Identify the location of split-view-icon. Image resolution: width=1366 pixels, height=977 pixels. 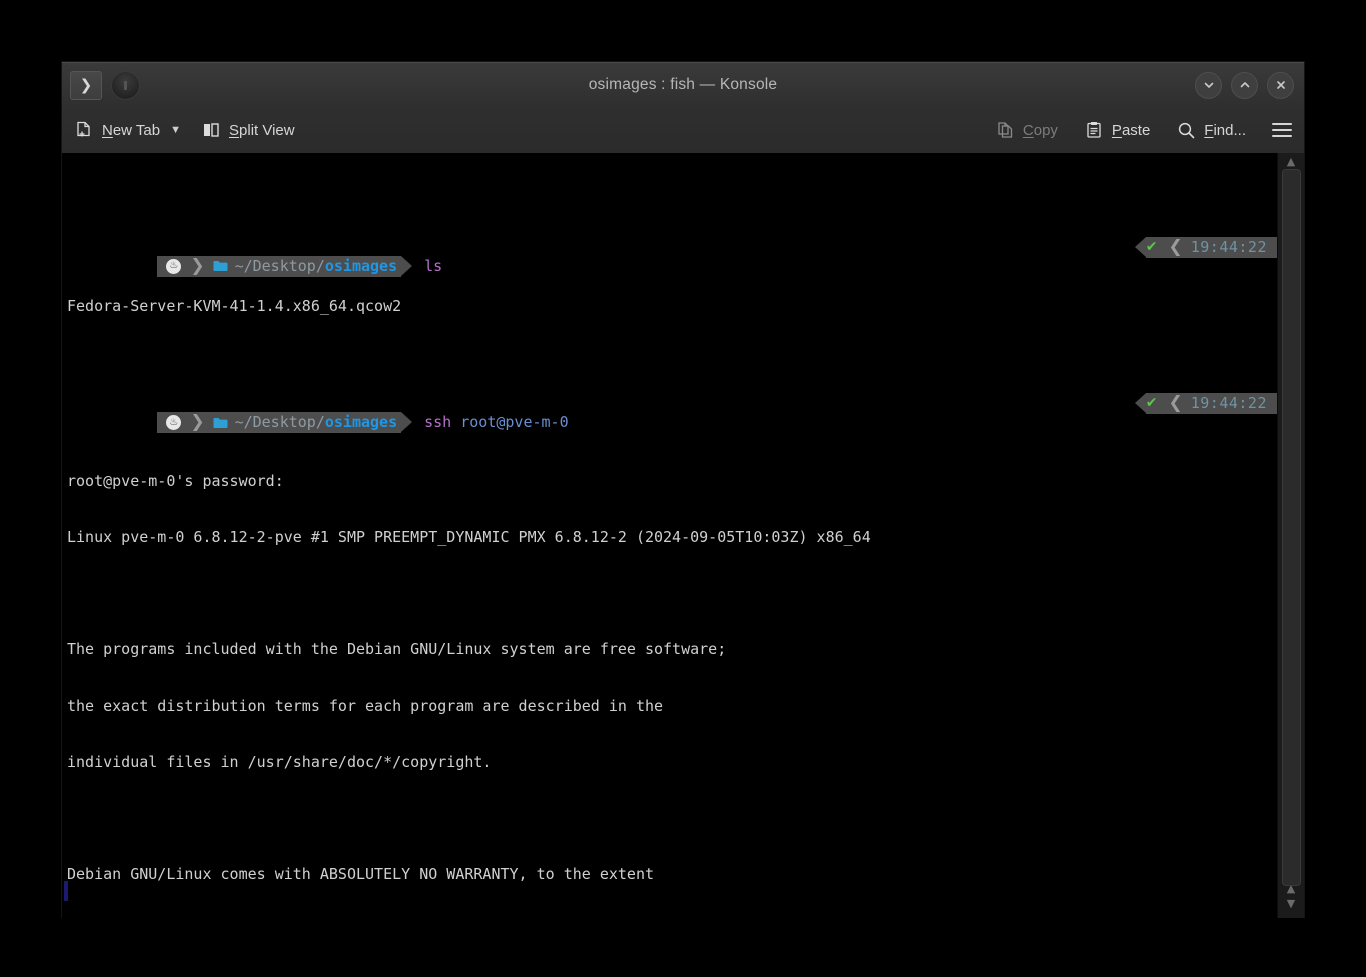
(211, 130).